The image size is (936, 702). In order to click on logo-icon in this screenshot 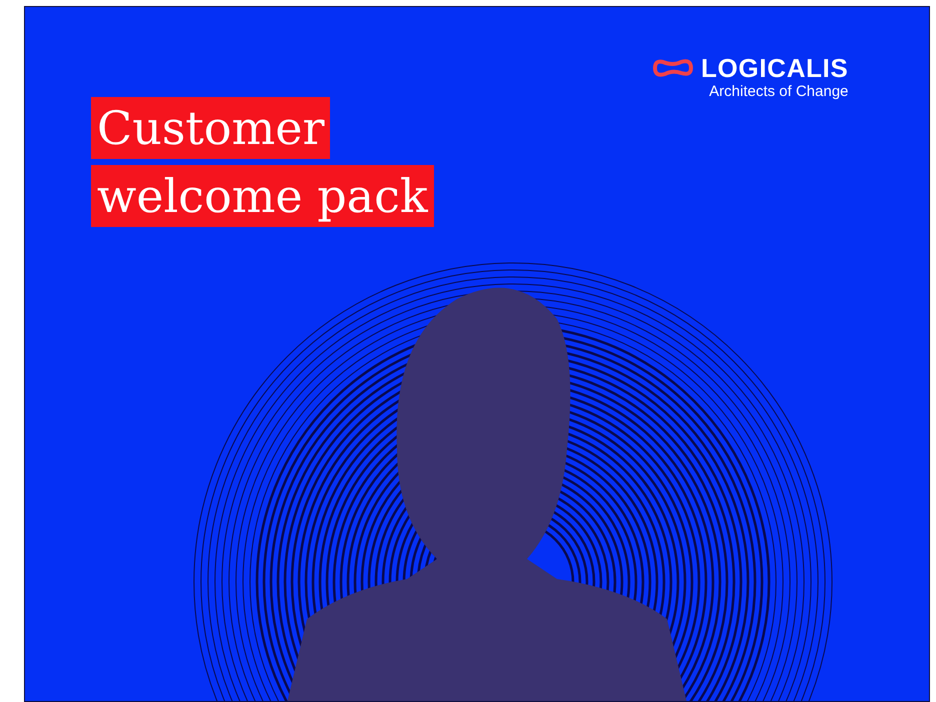, I will do `click(673, 68)`.